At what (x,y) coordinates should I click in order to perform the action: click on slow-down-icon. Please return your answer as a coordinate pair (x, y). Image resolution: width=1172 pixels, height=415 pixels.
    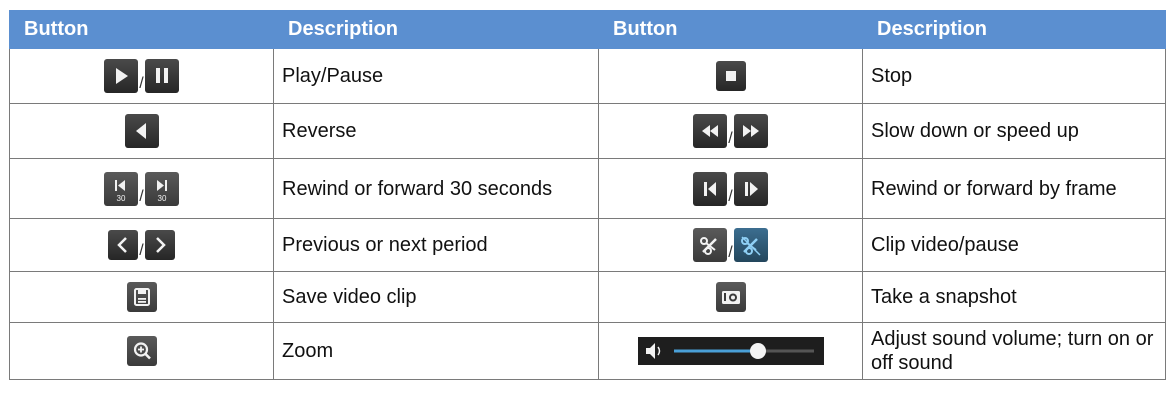
    Looking at the image, I should click on (710, 131).